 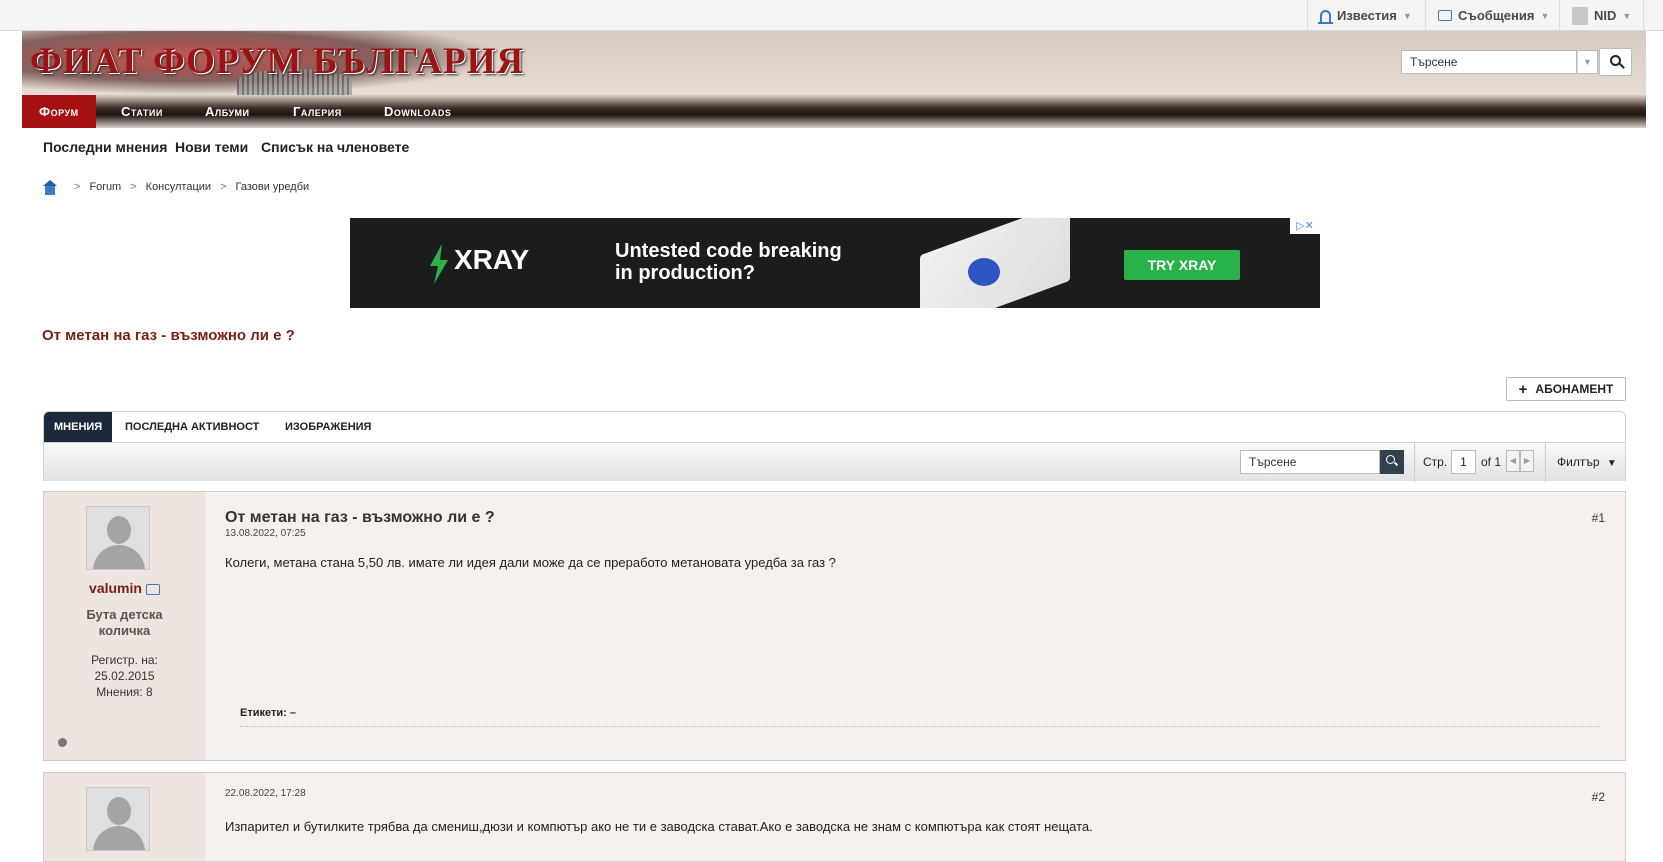 I want to click on thread-search-button, so click(x=1392, y=462).